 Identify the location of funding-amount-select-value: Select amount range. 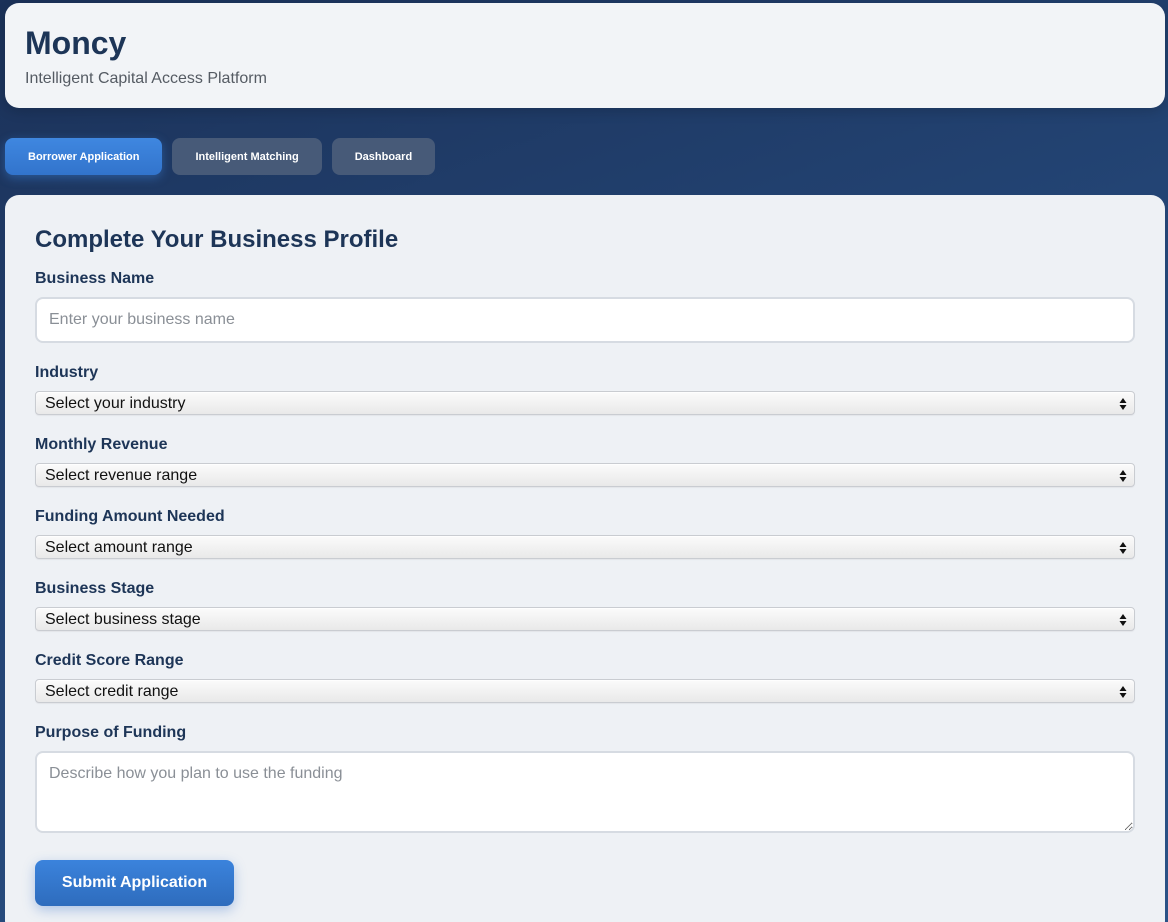
(119, 547).